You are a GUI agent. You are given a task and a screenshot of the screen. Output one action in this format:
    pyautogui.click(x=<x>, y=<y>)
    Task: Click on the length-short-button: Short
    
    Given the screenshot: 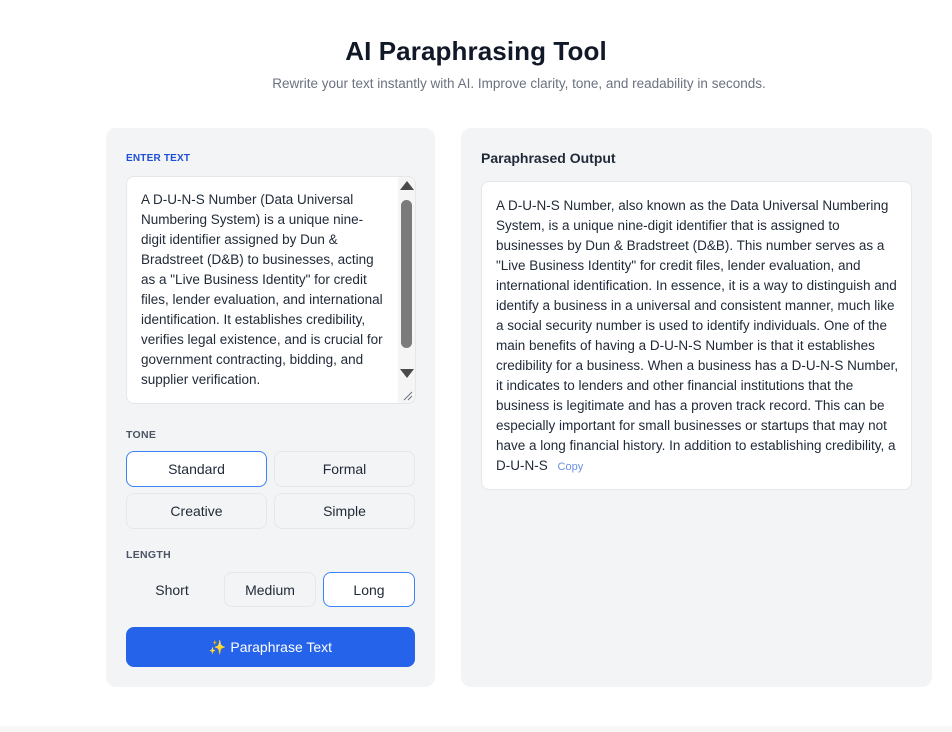 What is the action you would take?
    pyautogui.click(x=172, y=589)
    